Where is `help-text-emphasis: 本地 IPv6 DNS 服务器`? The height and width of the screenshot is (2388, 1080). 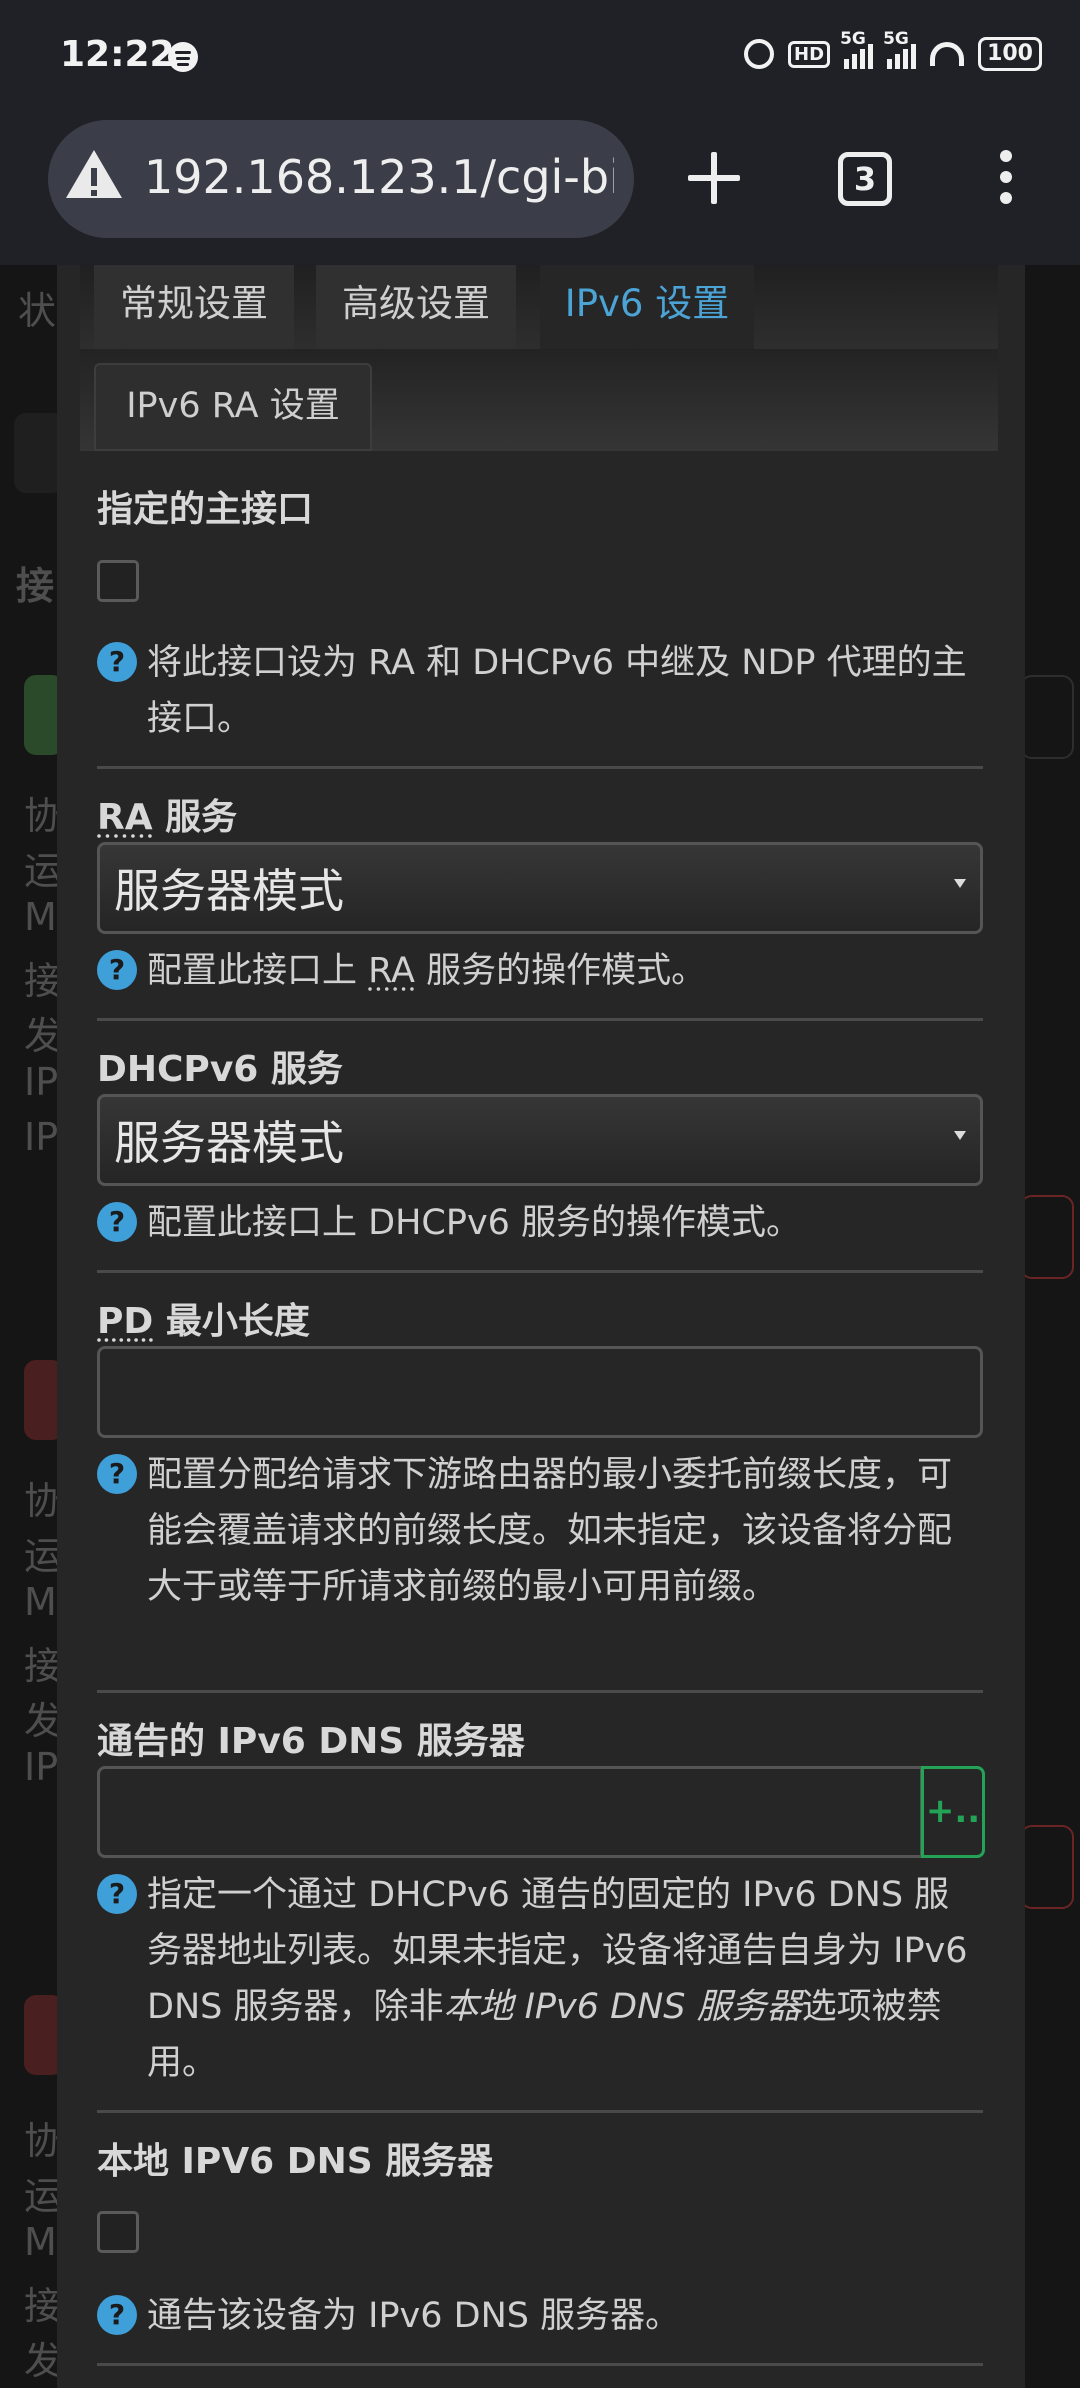
help-text-emphasis: 本地 IPv6 DNS 服务器 is located at coordinates (622, 2007).